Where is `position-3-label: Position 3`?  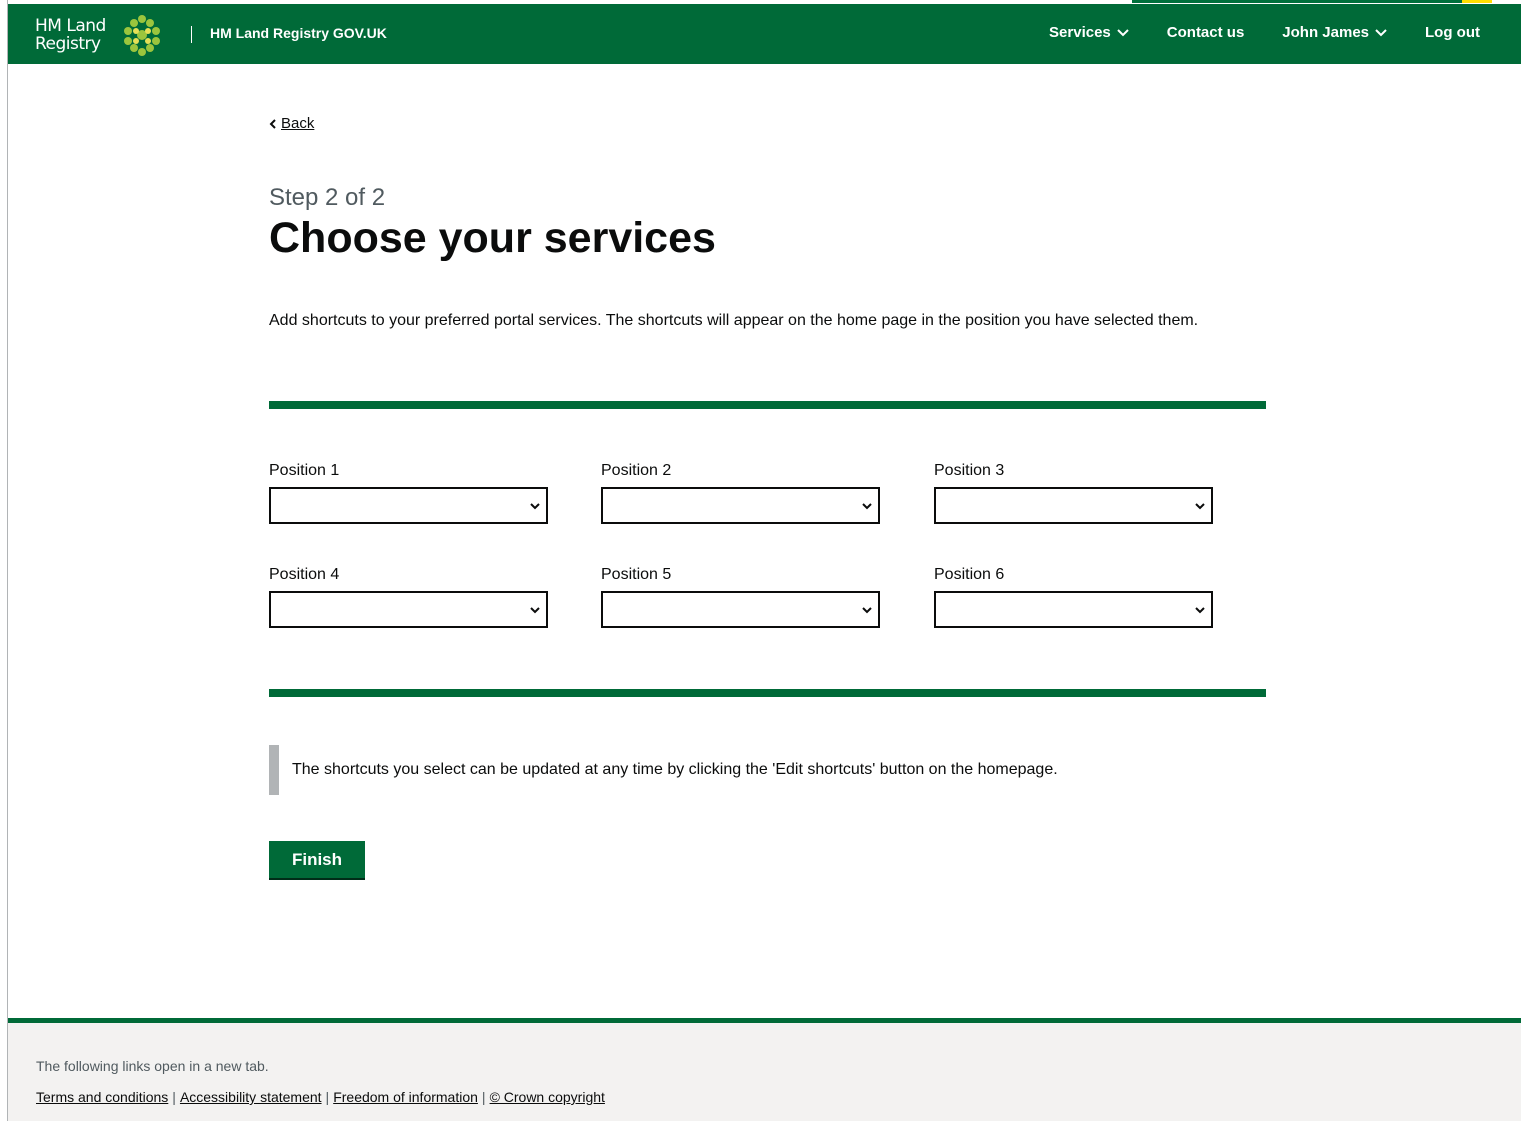
position-3-label: Position 3 is located at coordinates (969, 470).